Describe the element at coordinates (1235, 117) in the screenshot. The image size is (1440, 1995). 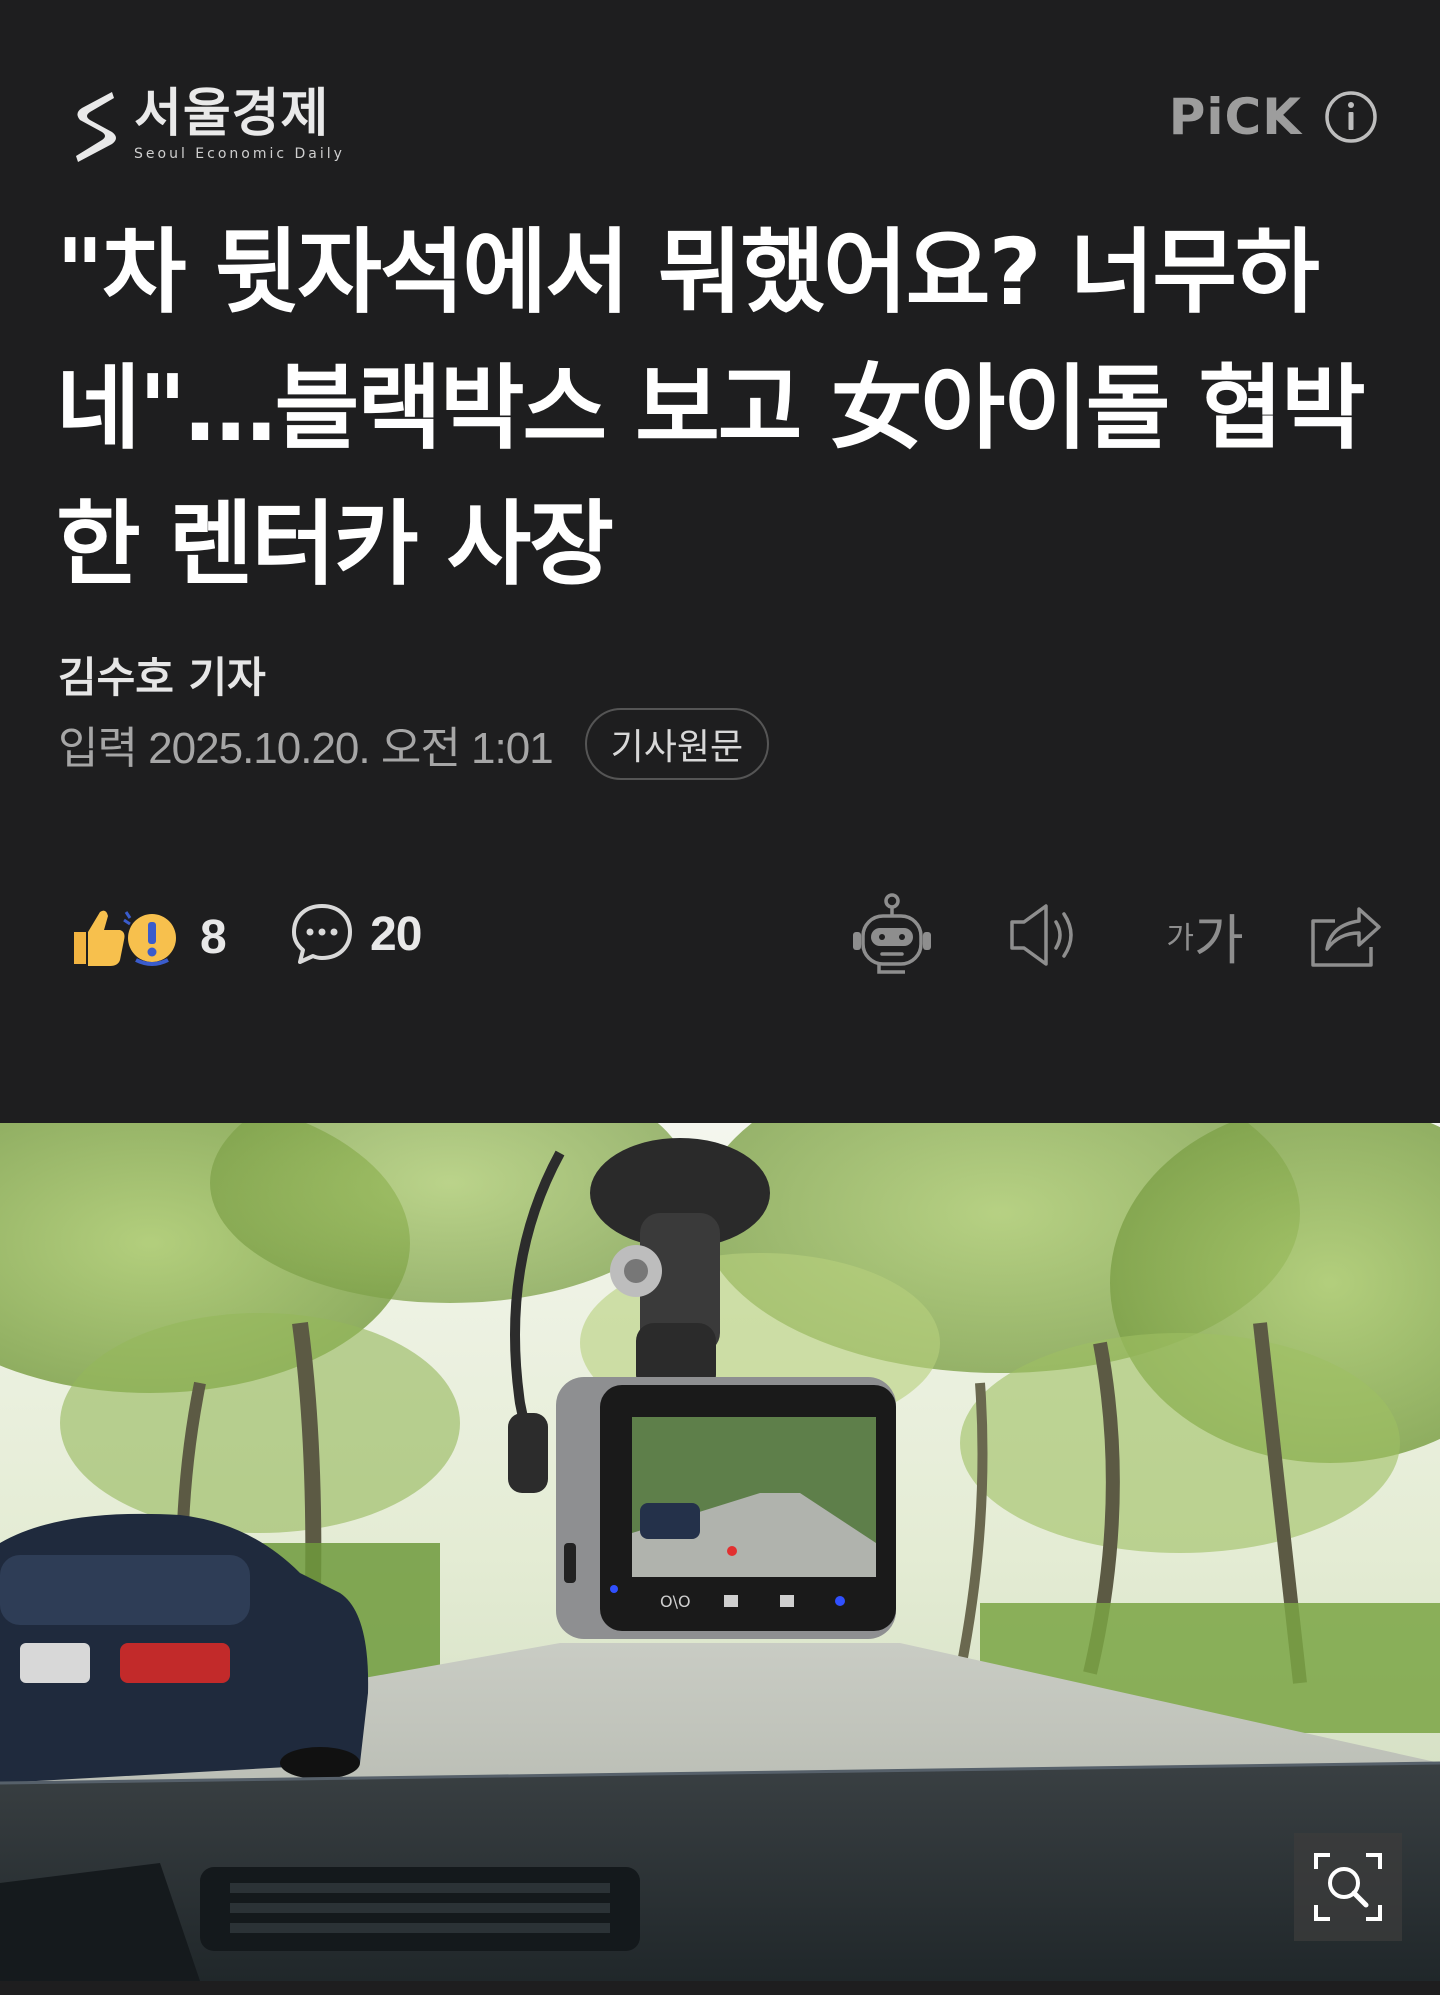
I see `pick-label: PiCK` at that location.